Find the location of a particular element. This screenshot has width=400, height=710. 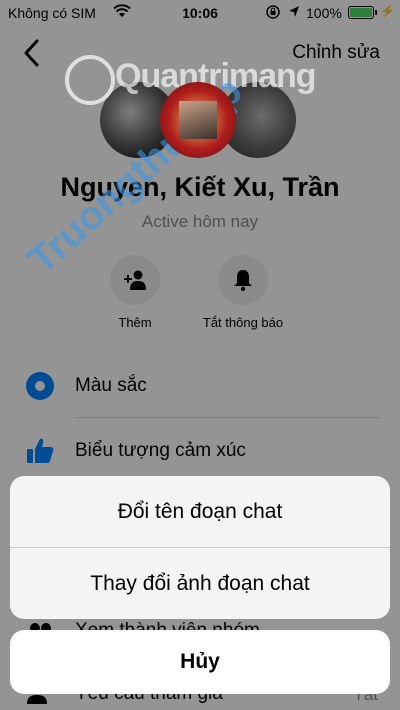

cancel-button: Hủy is located at coordinates (200, 662).